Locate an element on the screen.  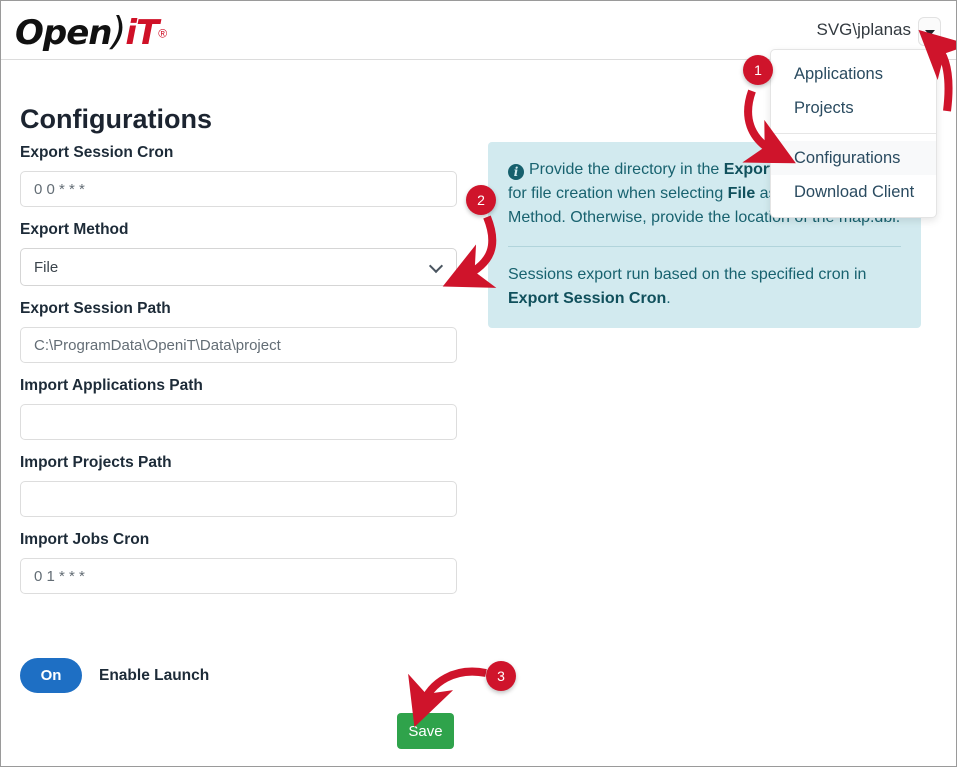
info-p2-text2: . is located at coordinates (668, 298).